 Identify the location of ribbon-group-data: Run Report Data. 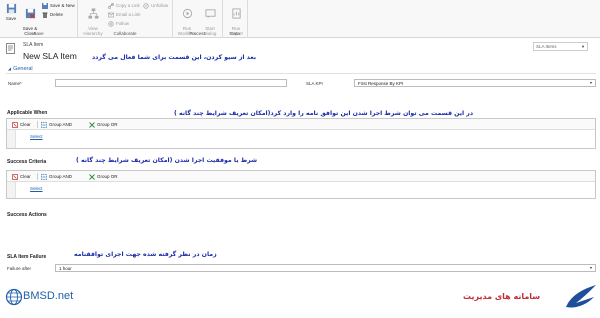
(235, 19).